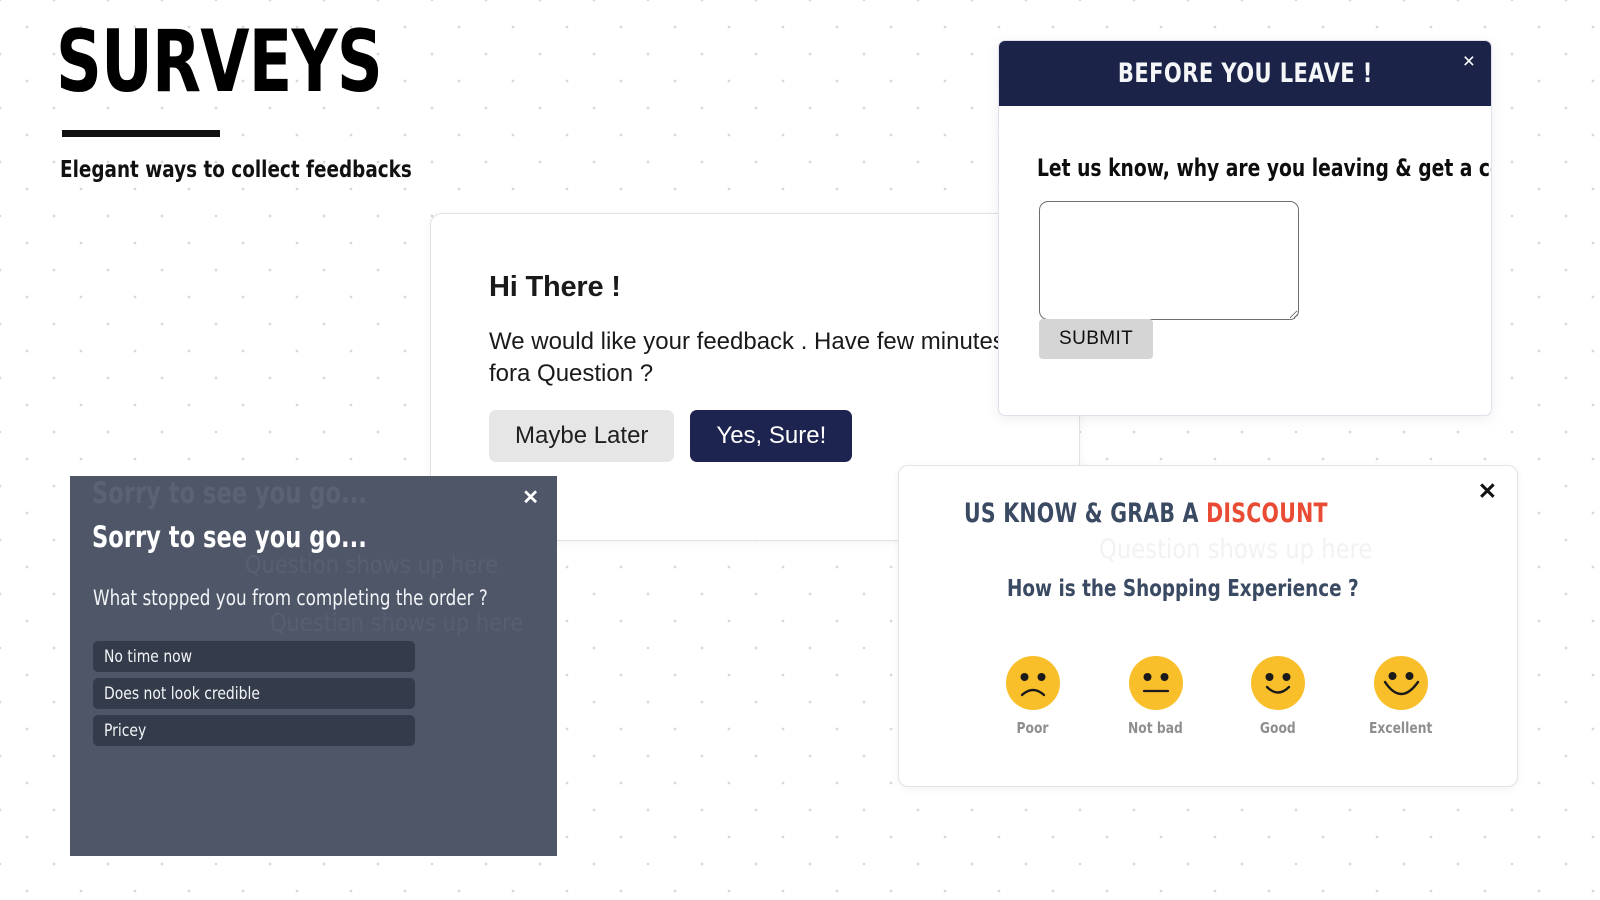  Describe the element at coordinates (1401, 728) in the screenshot. I see `rating-label: Excellent` at that location.